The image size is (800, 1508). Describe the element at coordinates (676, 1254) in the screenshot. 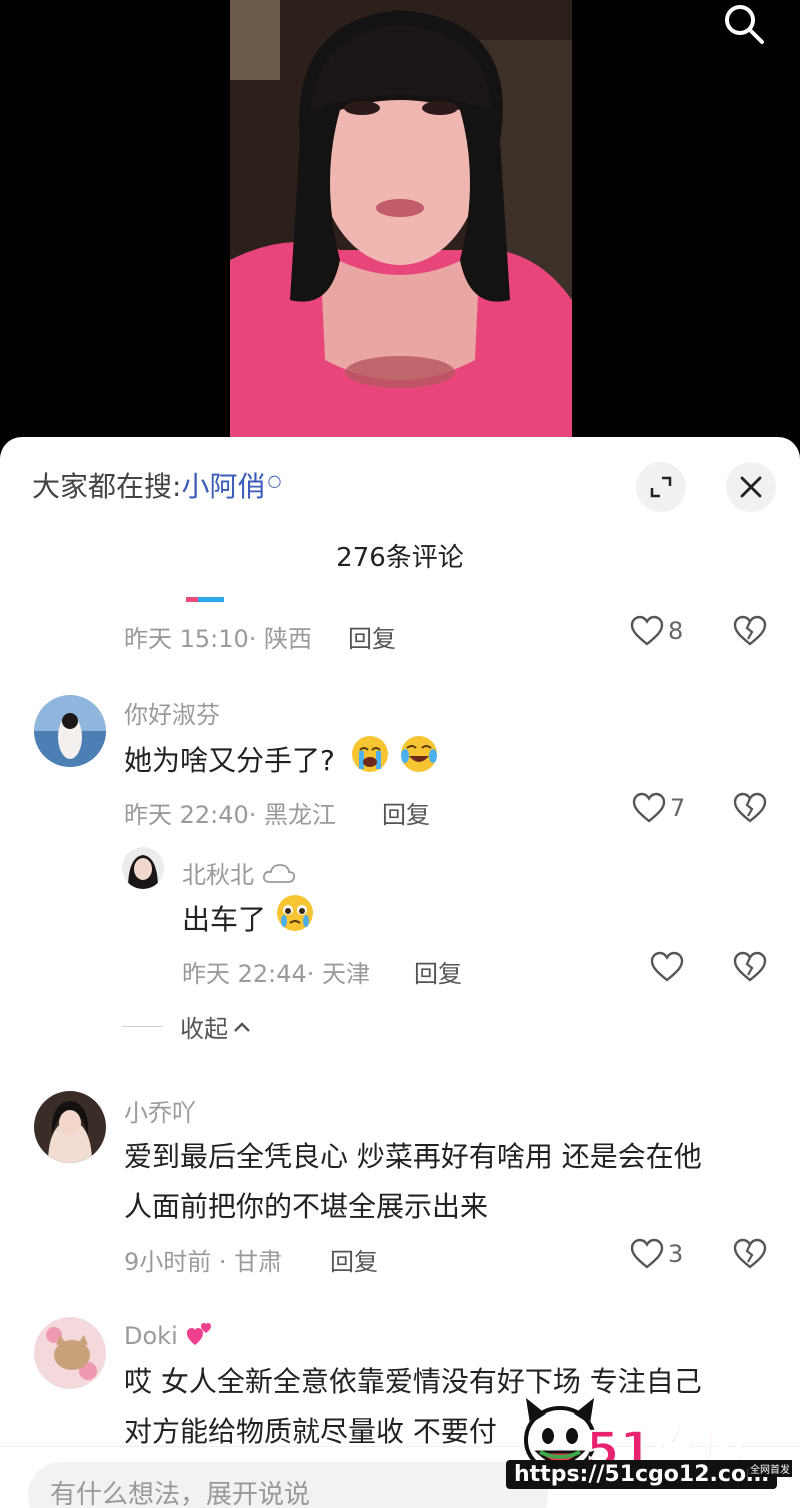

I see `like-count: 3` at that location.